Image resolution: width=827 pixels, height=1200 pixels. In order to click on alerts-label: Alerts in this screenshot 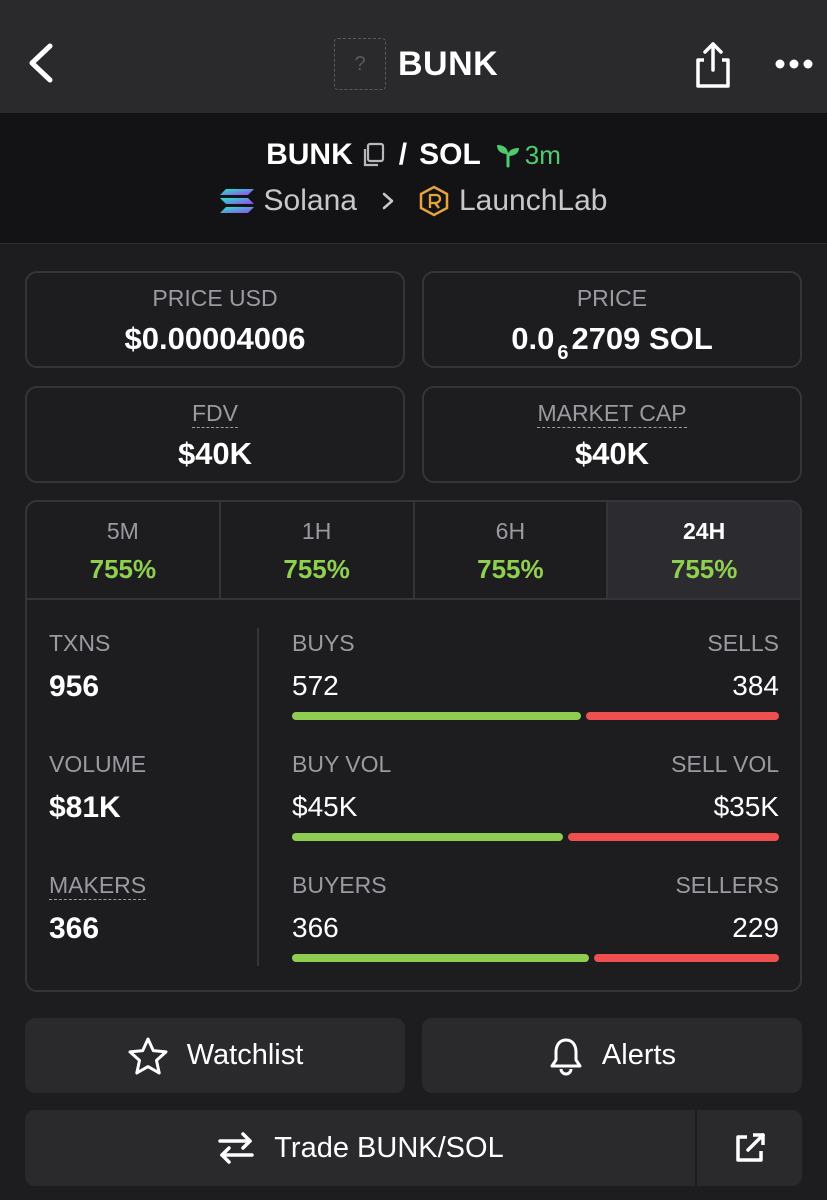, I will do `click(639, 1055)`.